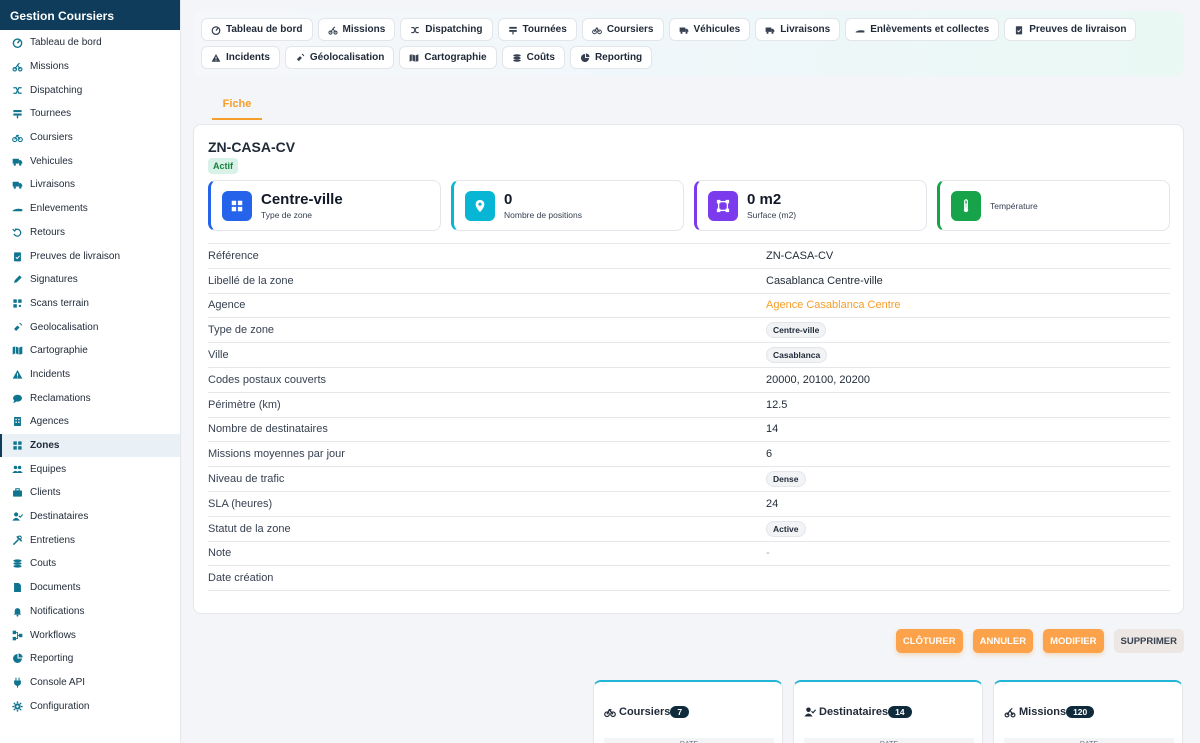 The image size is (1200, 743). I want to click on nav-tab-9: Incidents, so click(240, 57).